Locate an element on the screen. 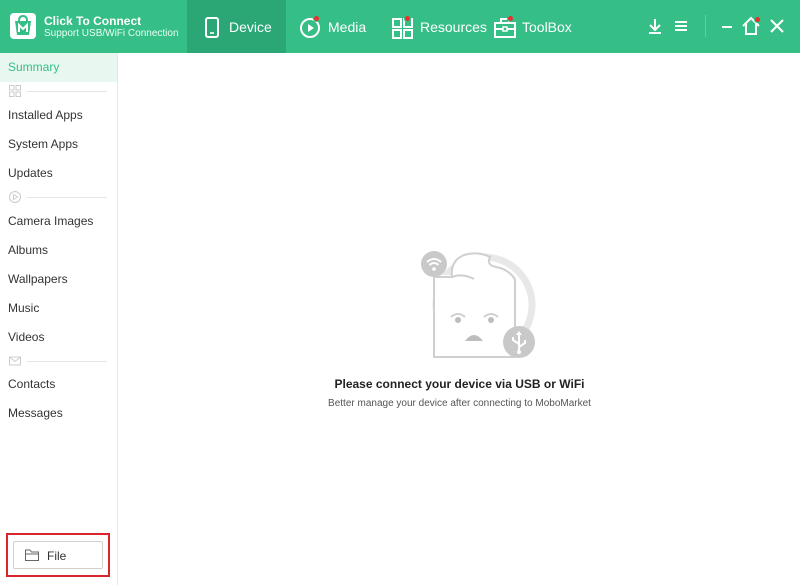 Image resolution: width=800 pixels, height=585 pixels. wifi-icon is located at coordinates (434, 264).